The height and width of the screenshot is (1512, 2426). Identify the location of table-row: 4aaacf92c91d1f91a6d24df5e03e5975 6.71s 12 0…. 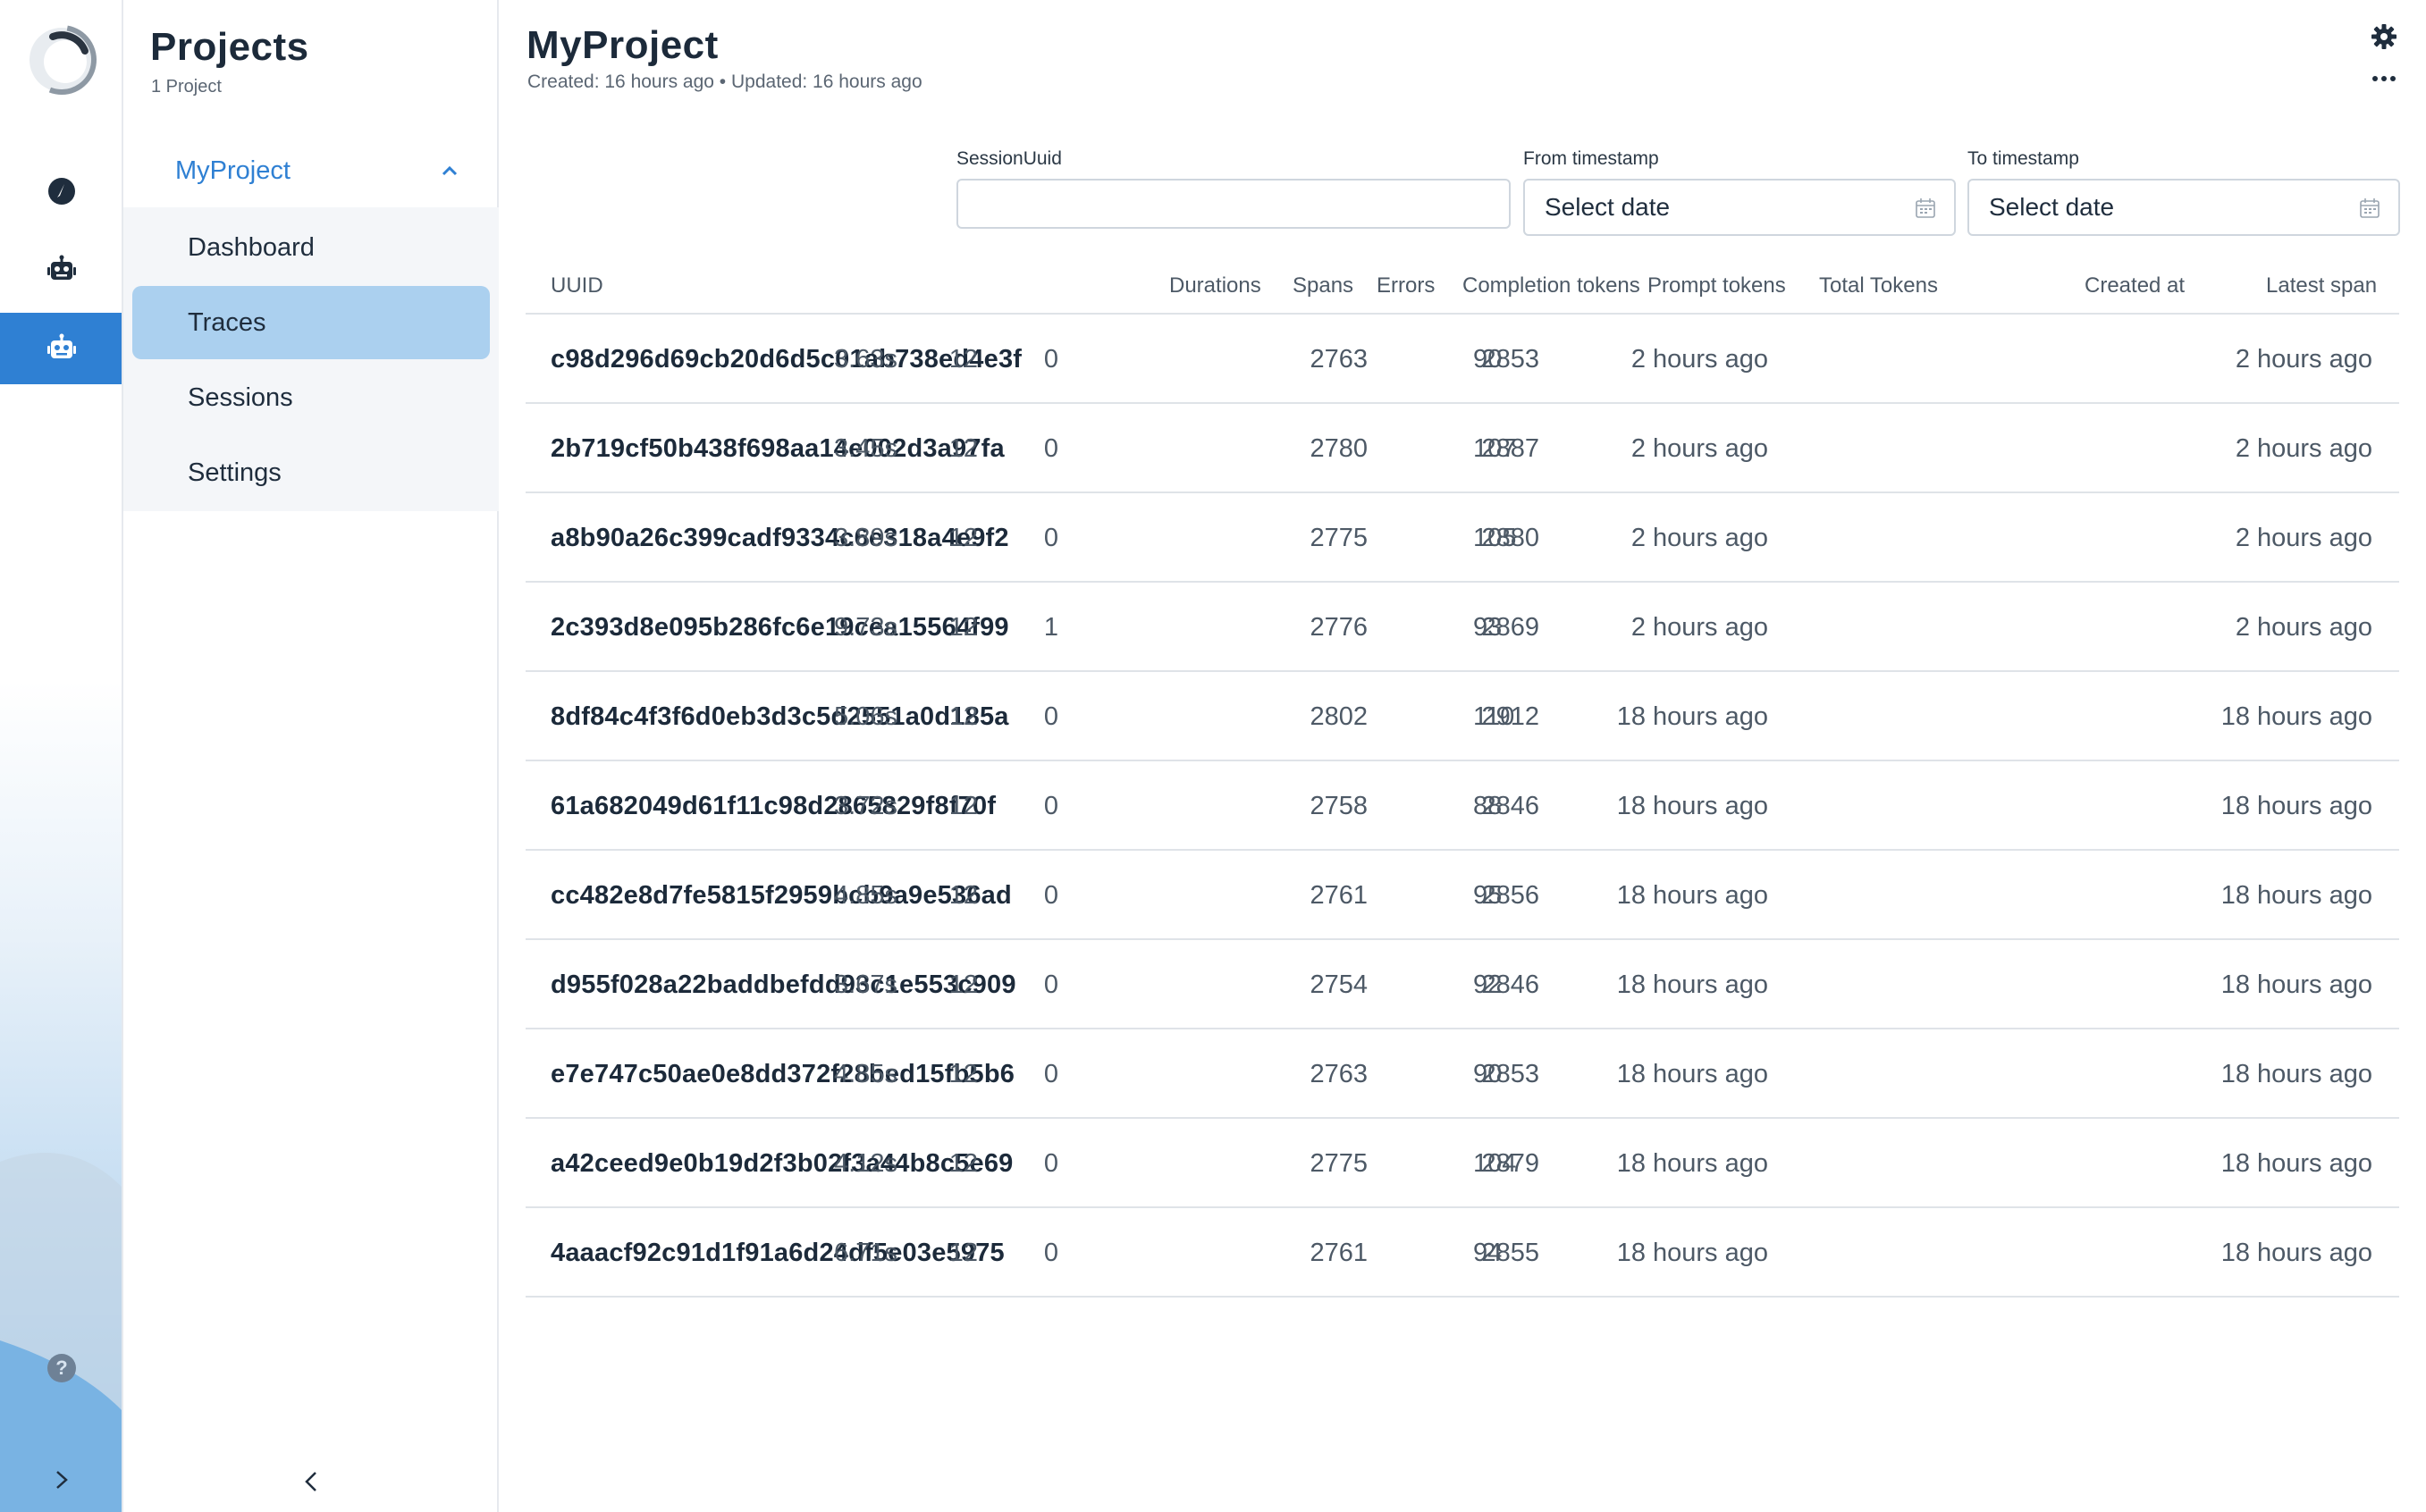
(1462, 1253).